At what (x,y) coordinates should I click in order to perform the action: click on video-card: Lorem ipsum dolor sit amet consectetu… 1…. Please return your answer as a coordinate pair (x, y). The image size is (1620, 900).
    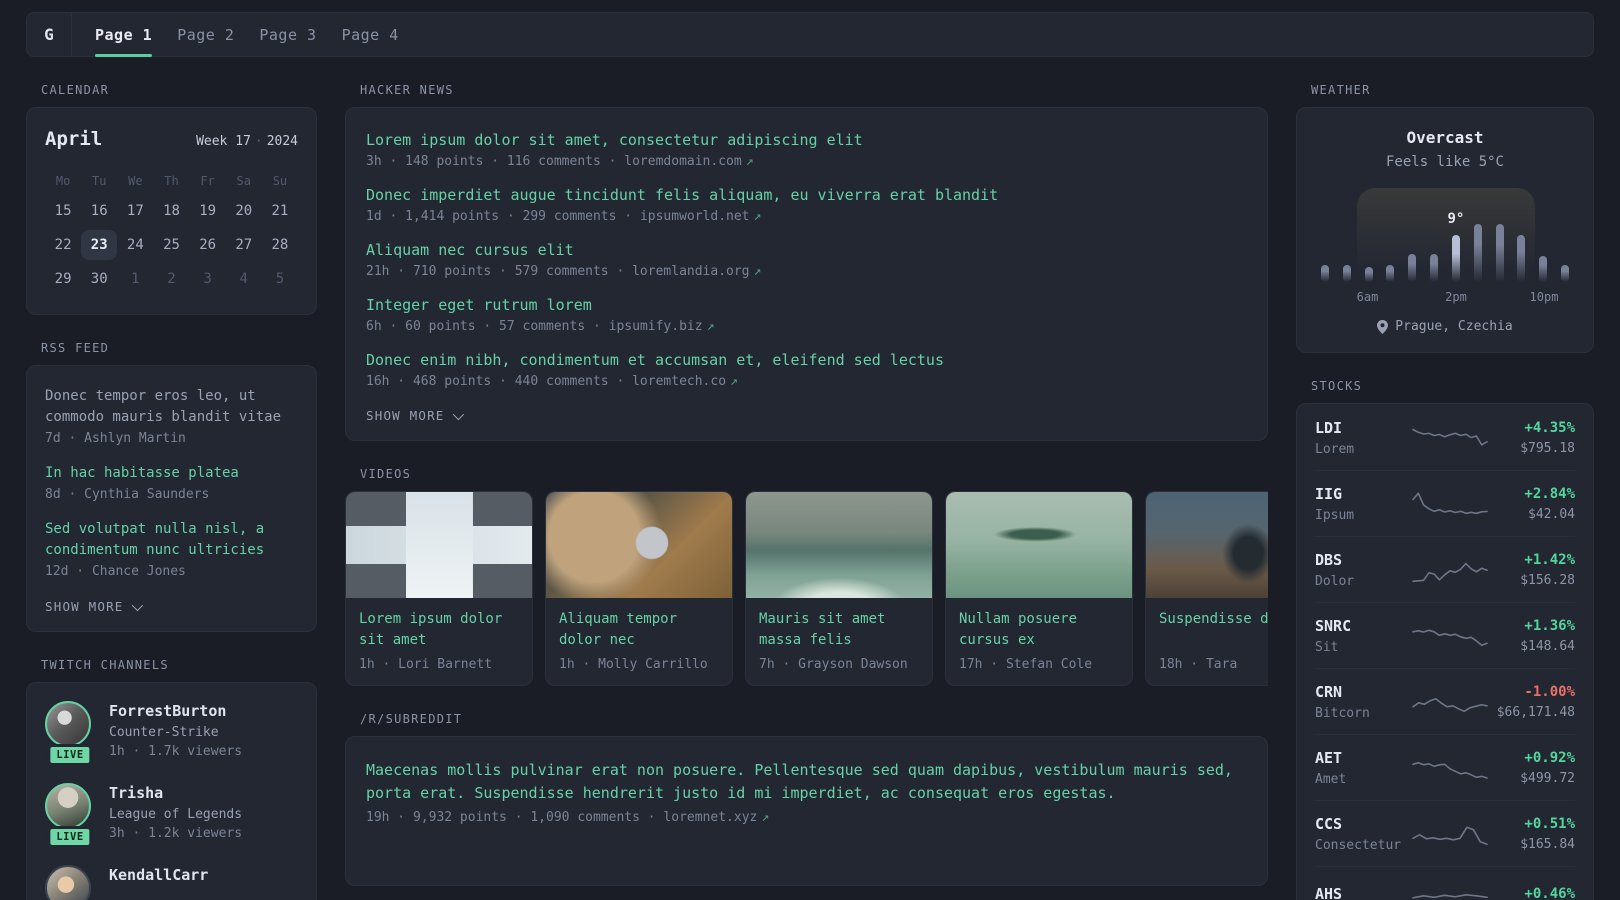
    Looking at the image, I should click on (439, 588).